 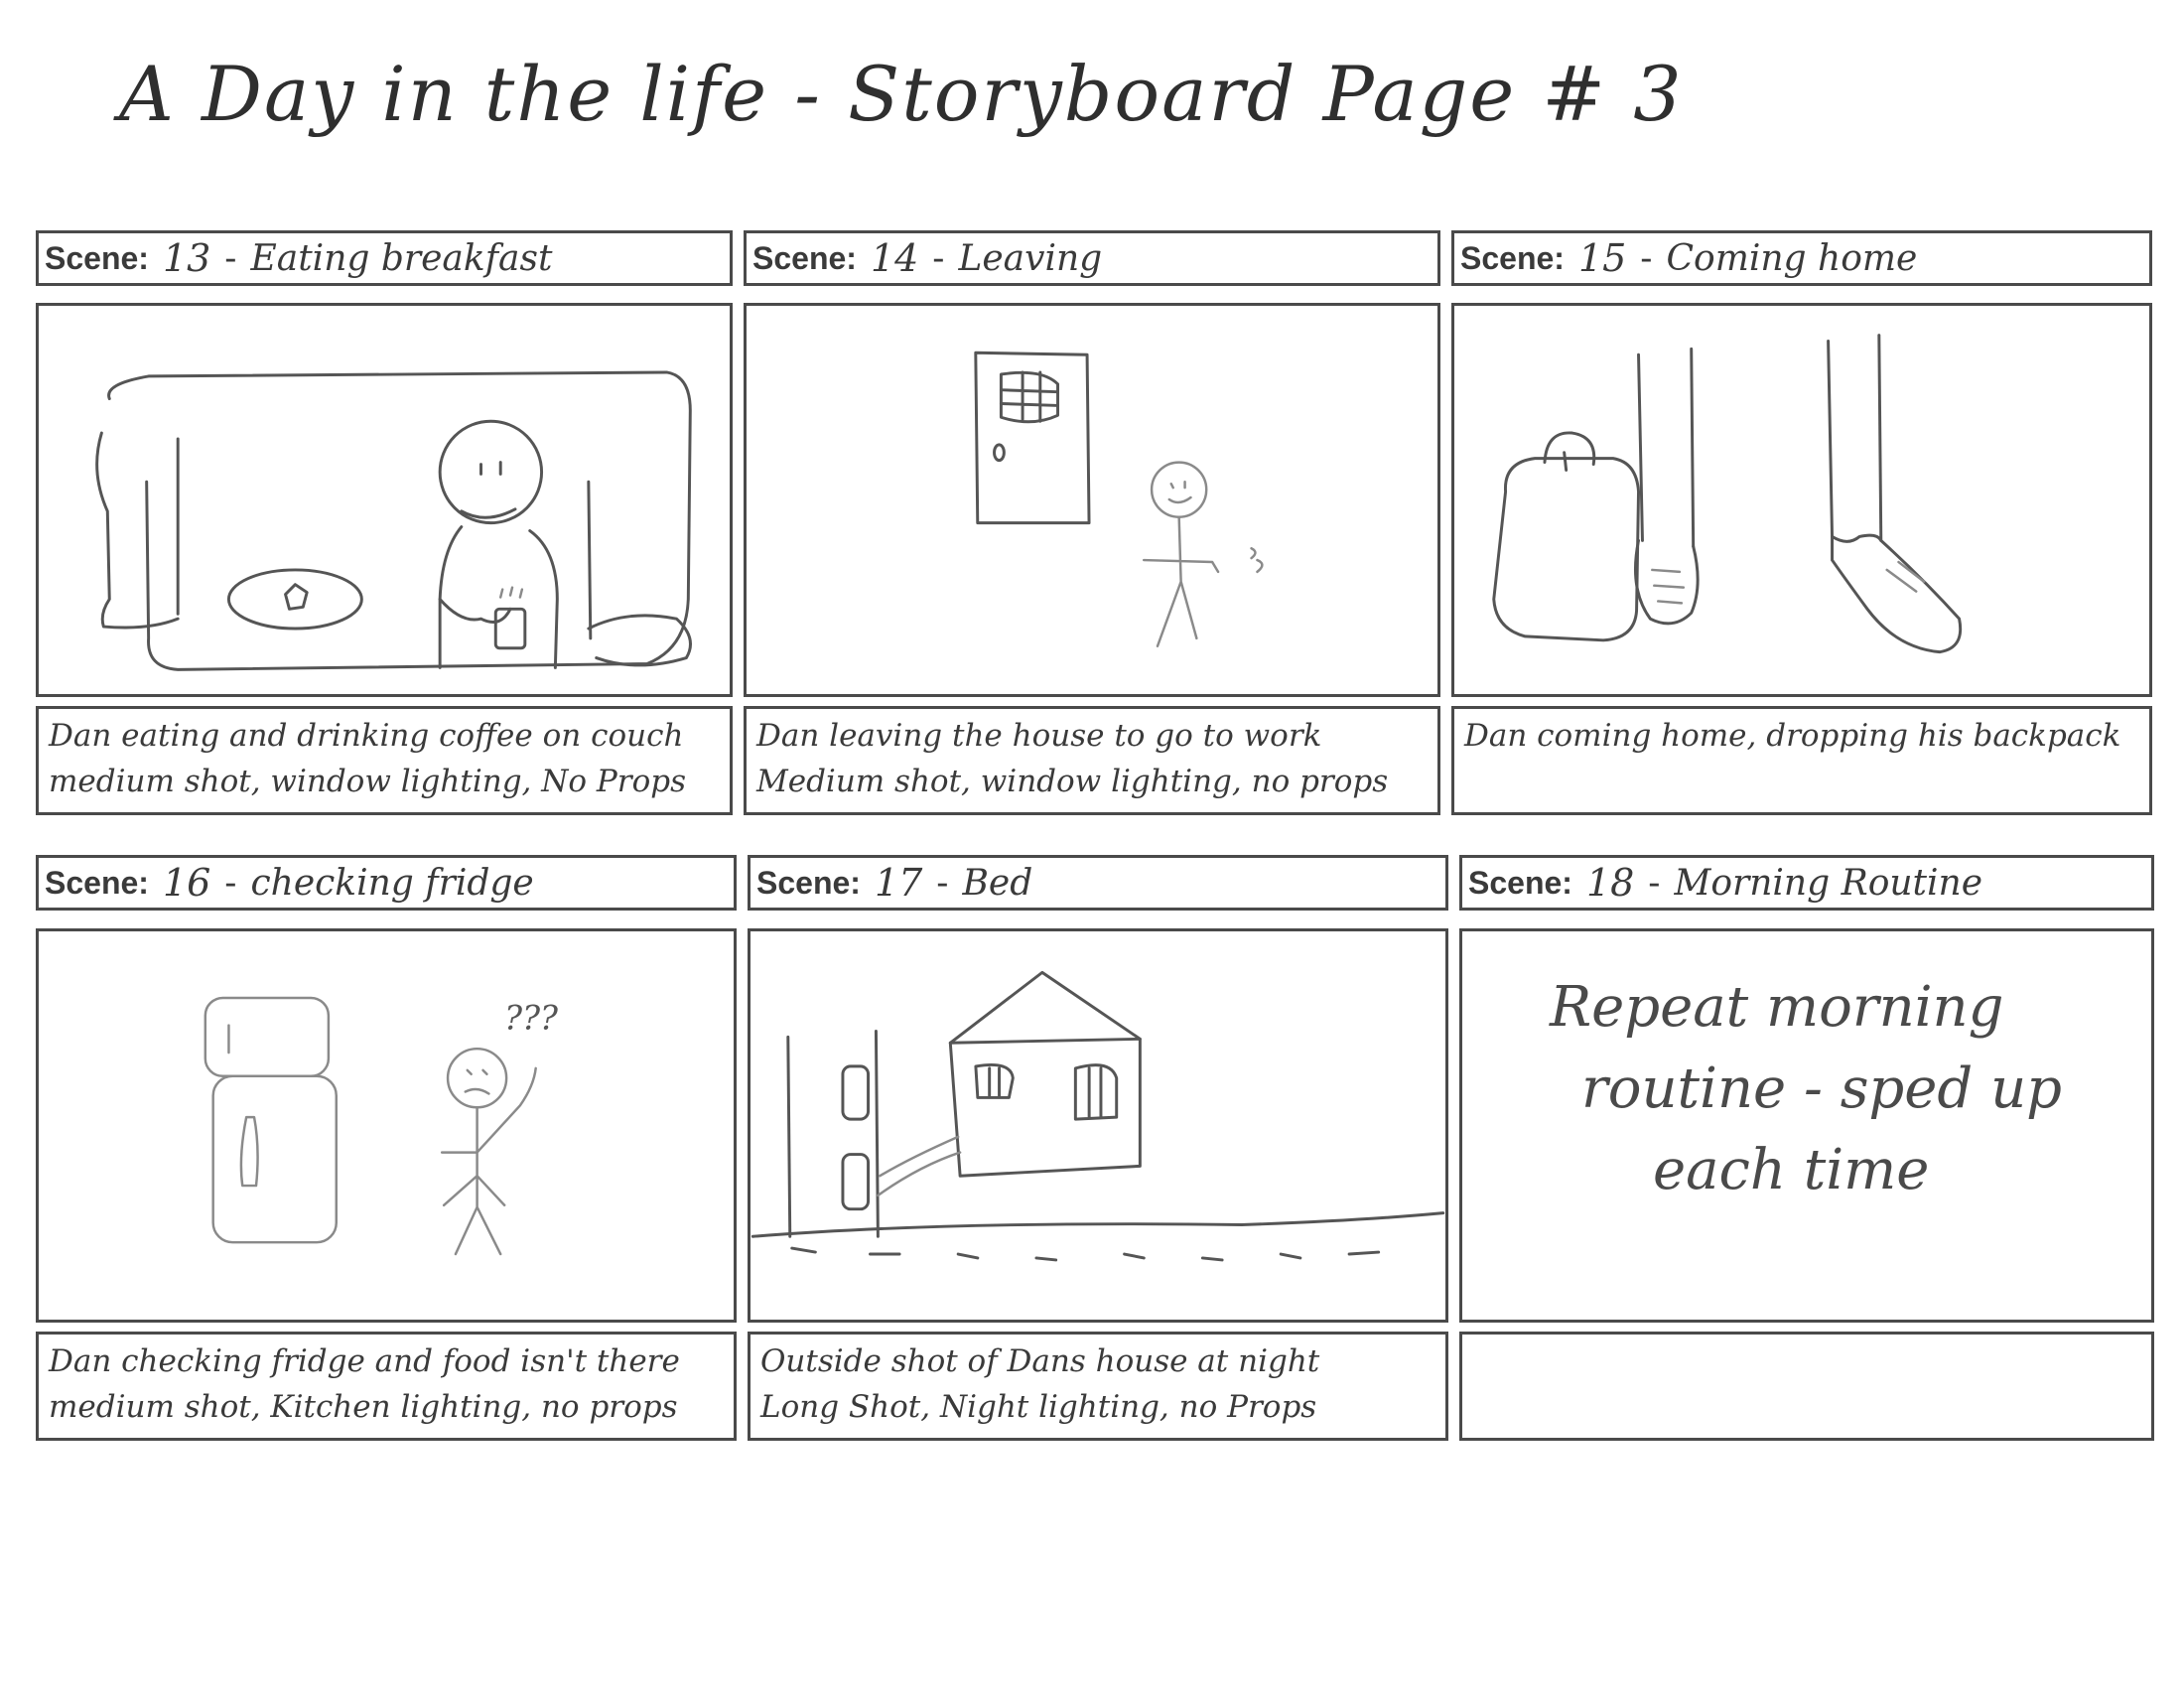 What do you see at coordinates (393, 520) in the screenshot?
I see `couch-icon` at bounding box center [393, 520].